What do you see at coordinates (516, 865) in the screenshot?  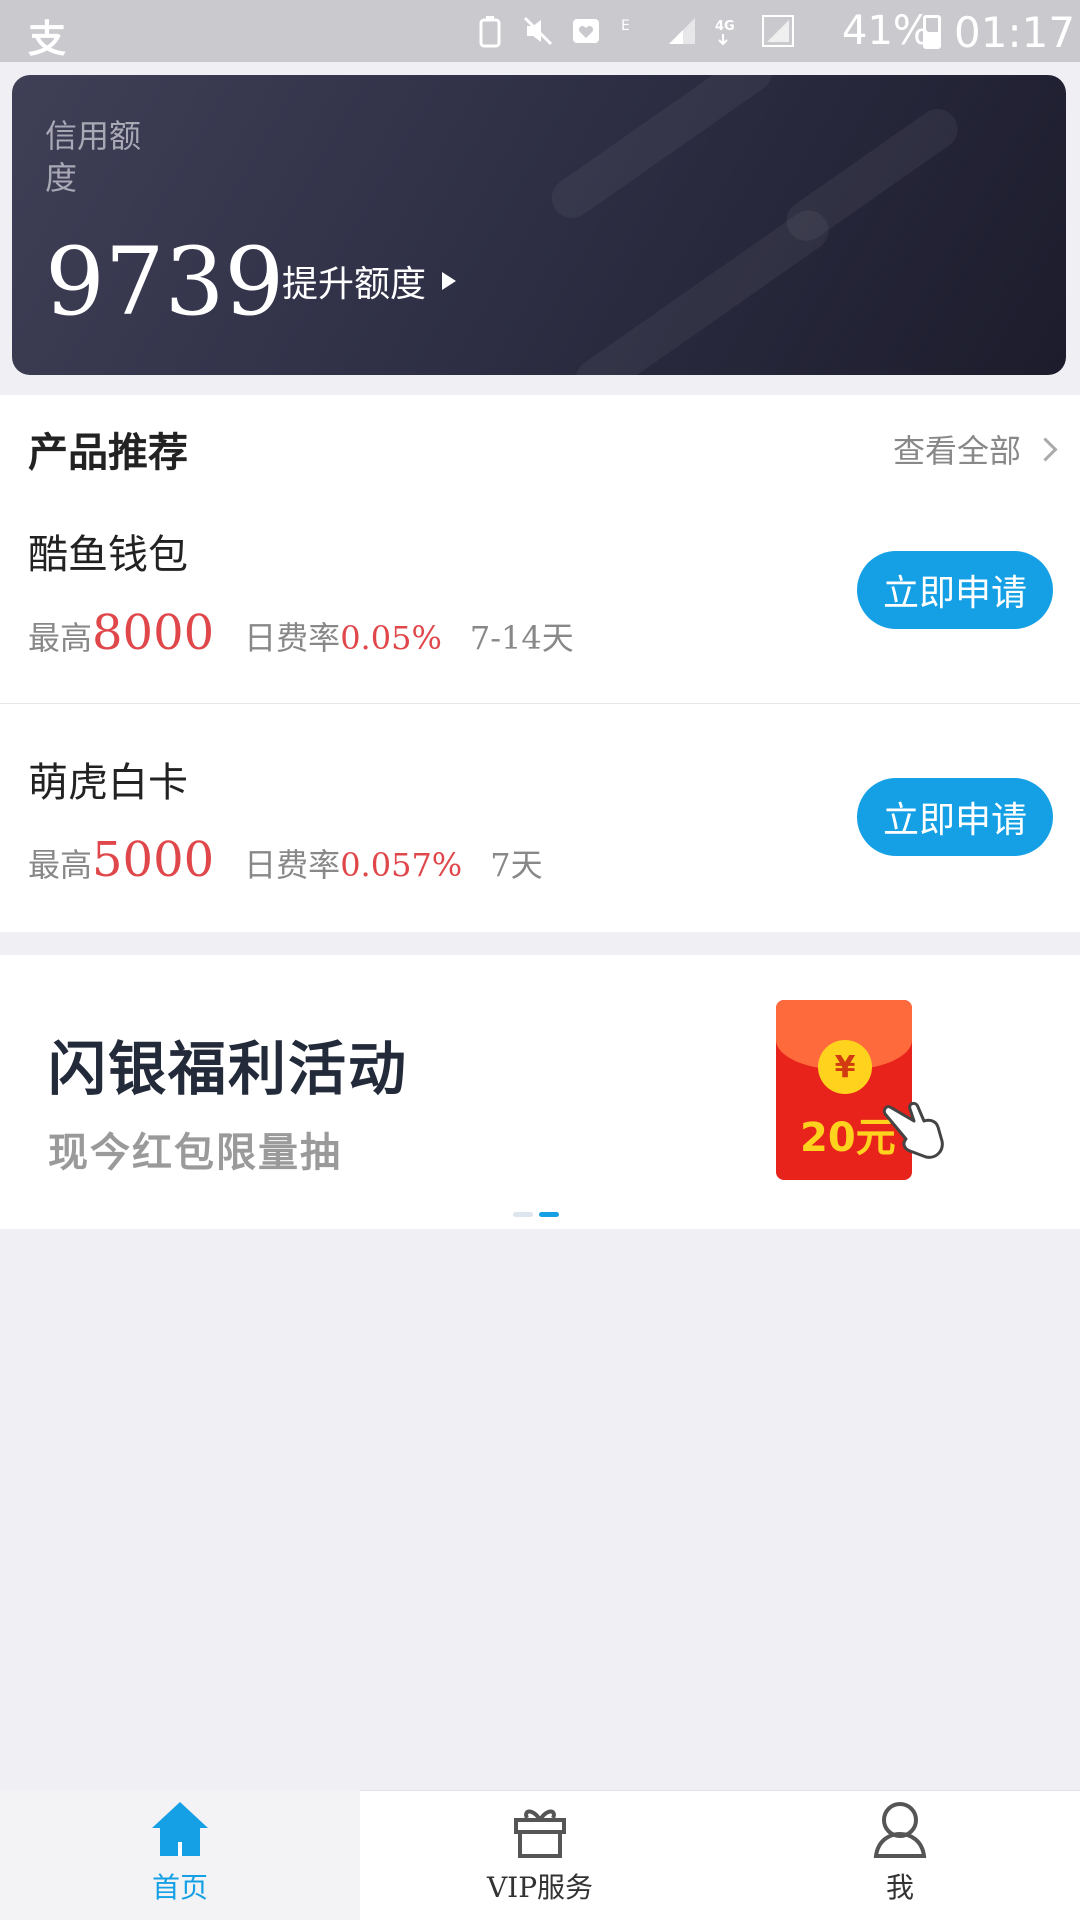 I see `loan-term: 7天` at bounding box center [516, 865].